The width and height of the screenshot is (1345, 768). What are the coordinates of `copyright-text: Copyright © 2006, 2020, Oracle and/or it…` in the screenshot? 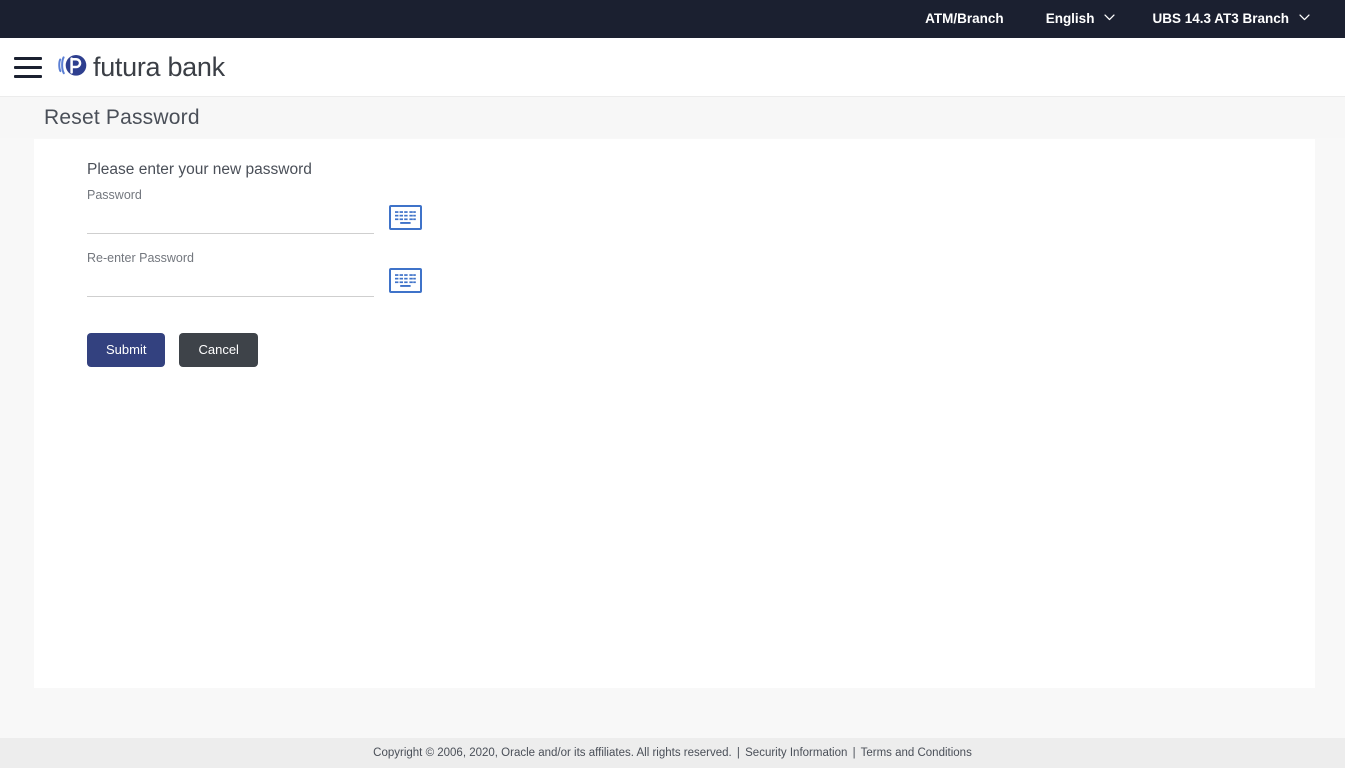 It's located at (552, 753).